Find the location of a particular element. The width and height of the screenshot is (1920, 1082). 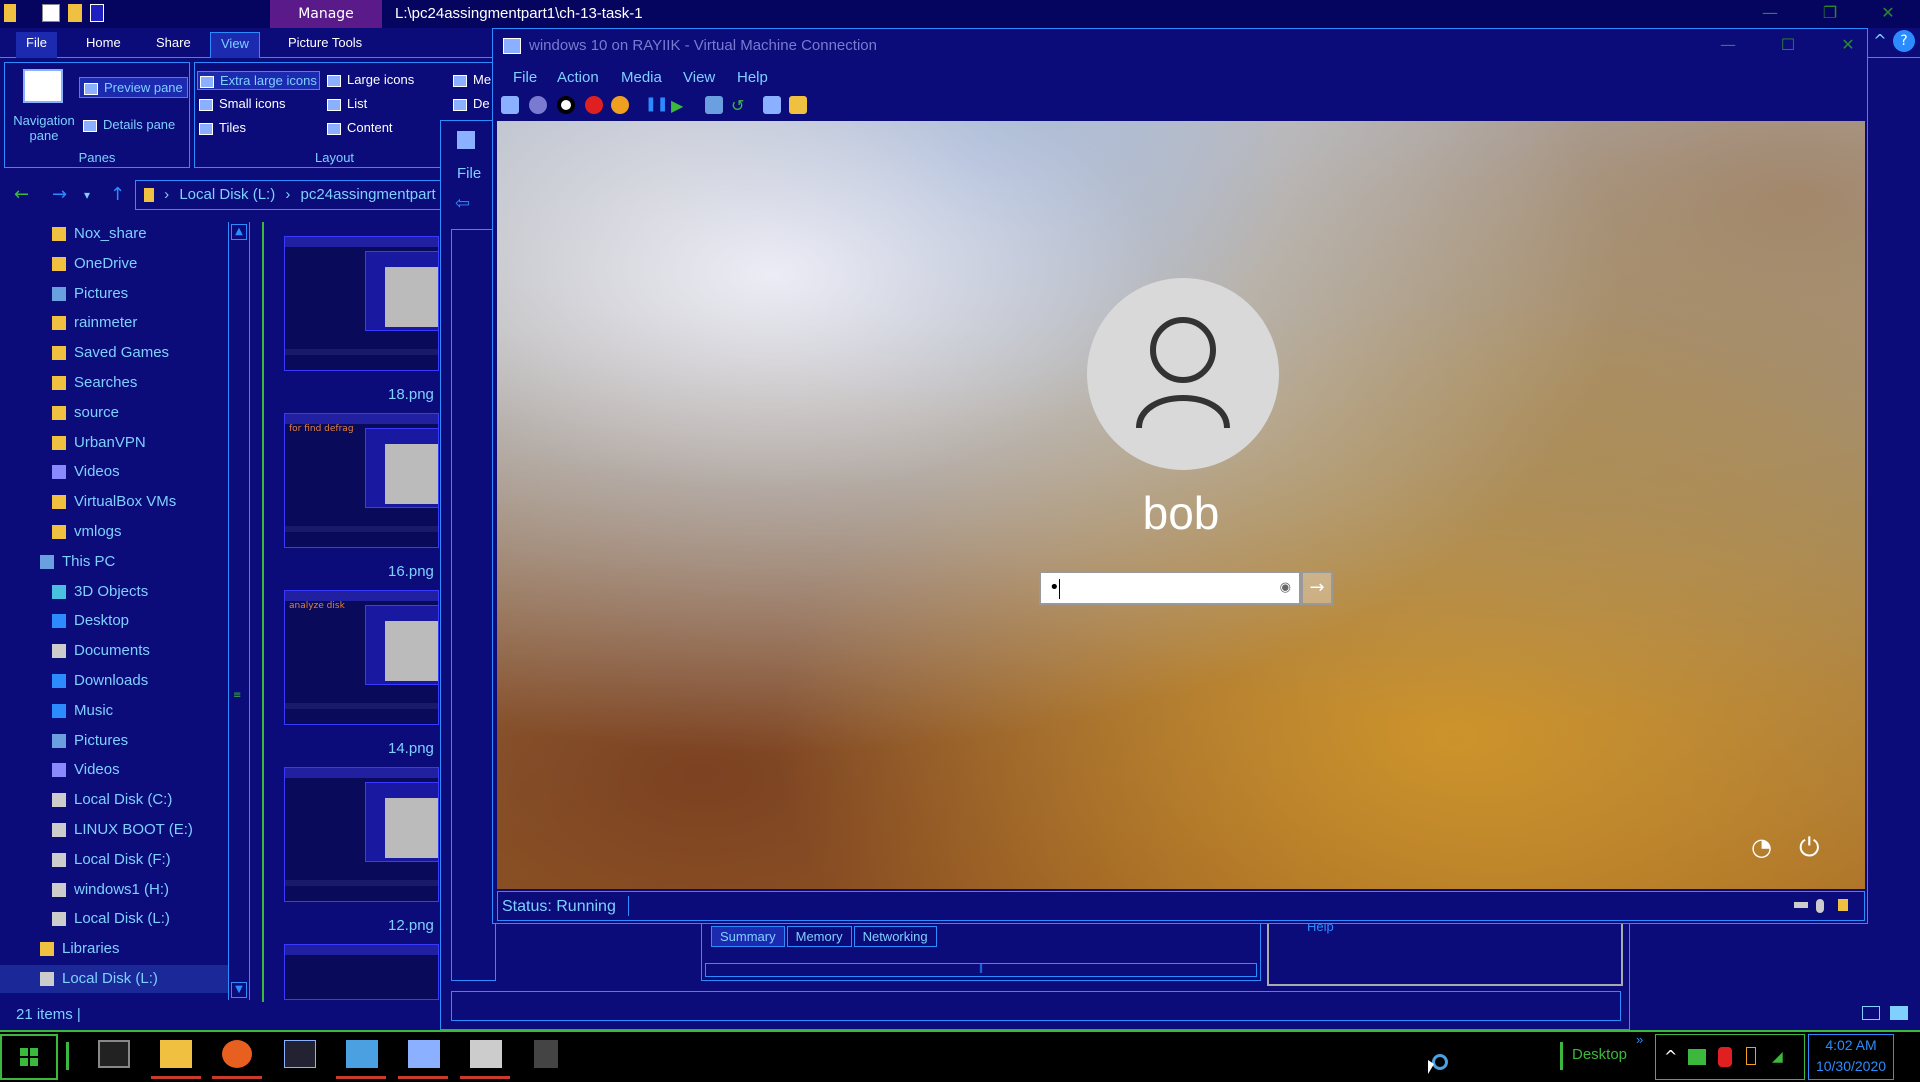

app-icon is located at coordinates (546, 1054).